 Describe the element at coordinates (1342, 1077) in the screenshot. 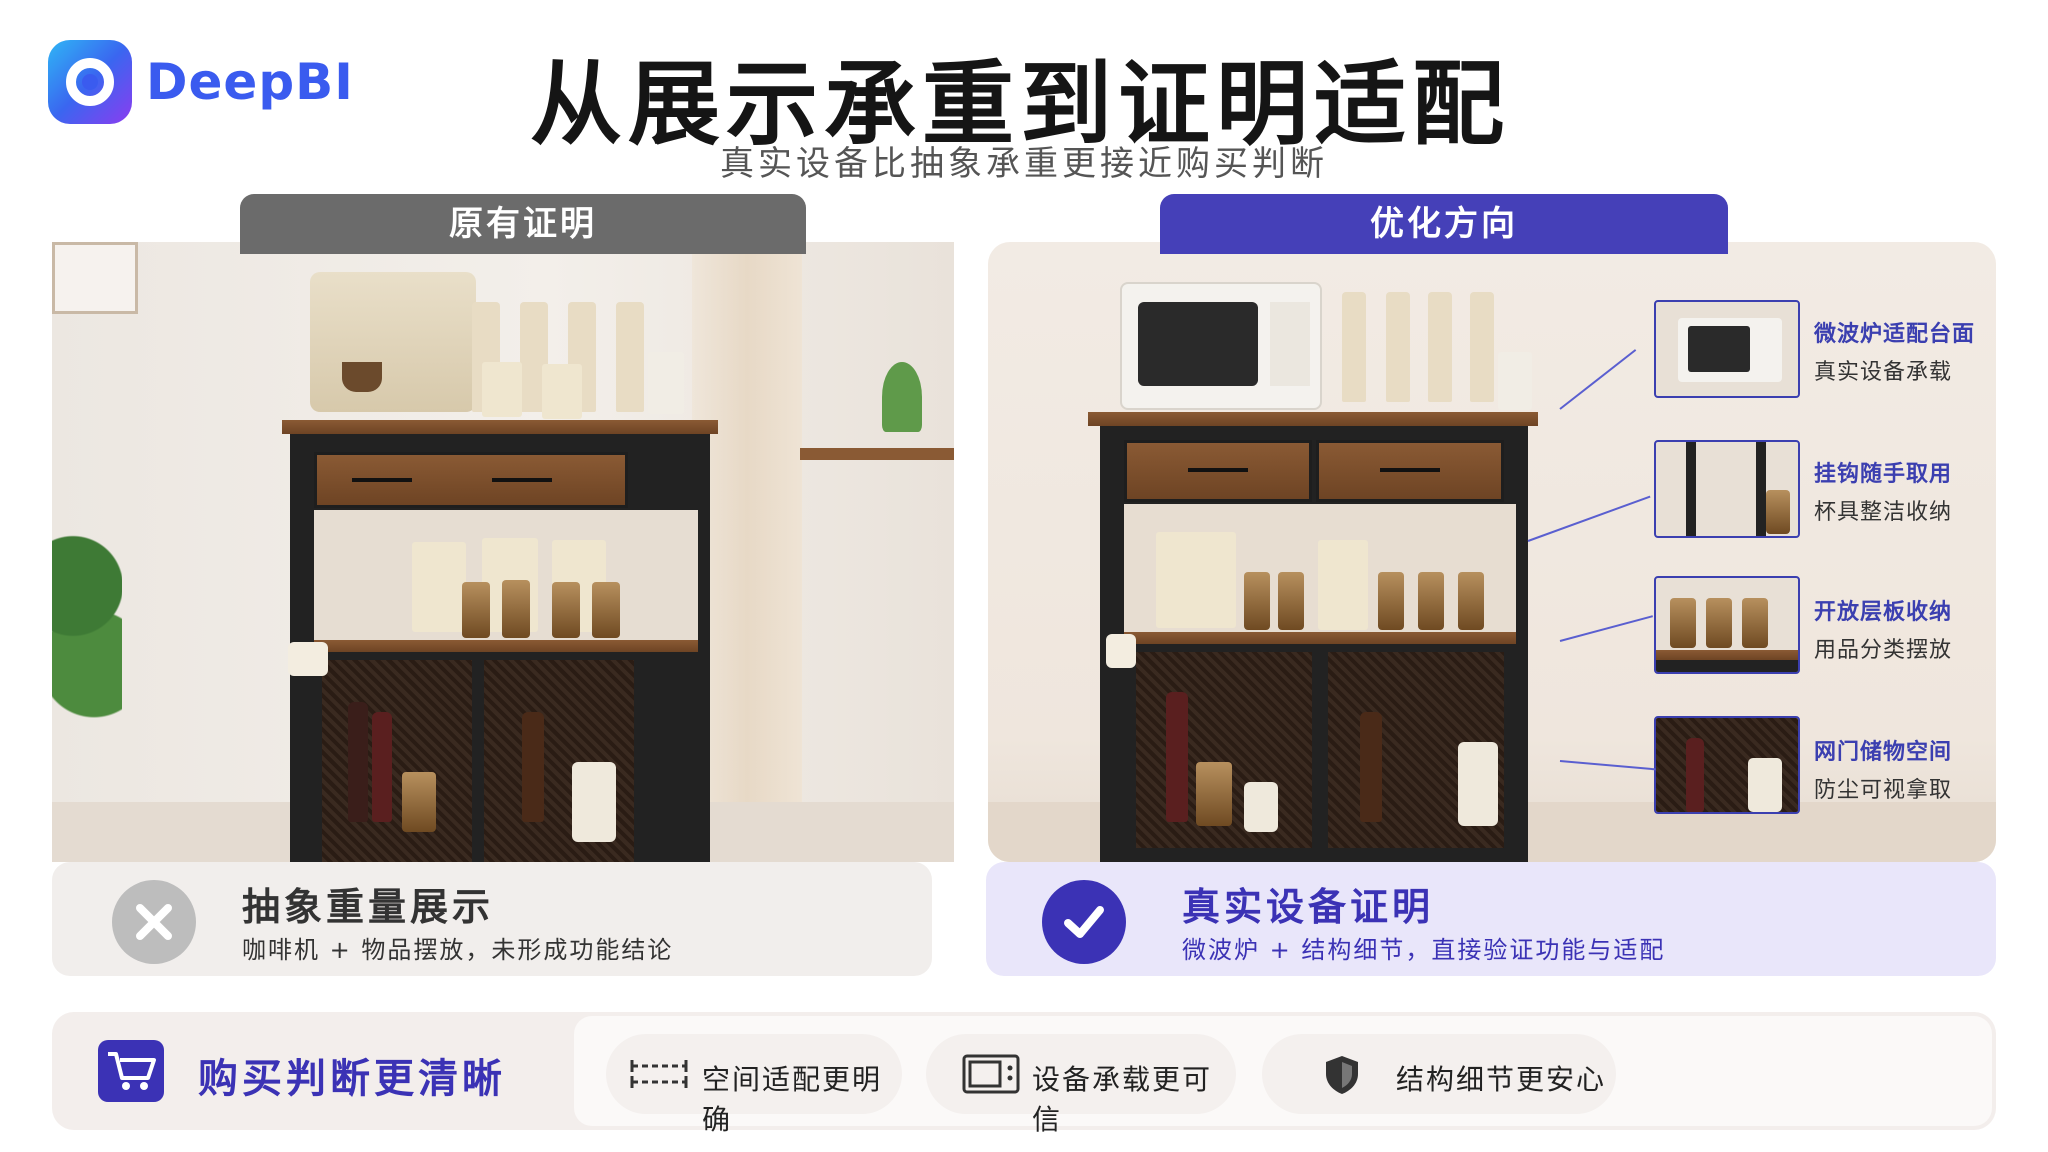

I see `shield-icon` at that location.